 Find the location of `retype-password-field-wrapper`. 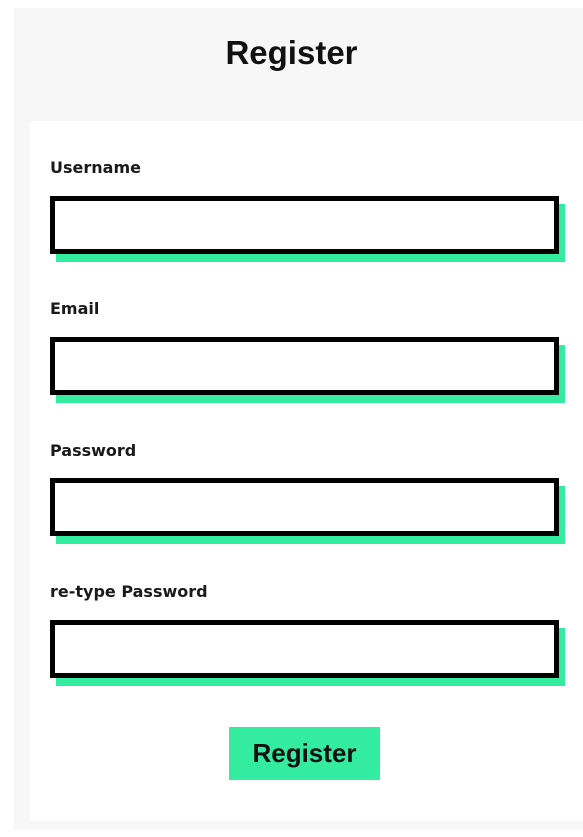

retype-password-field-wrapper is located at coordinates (307, 653).